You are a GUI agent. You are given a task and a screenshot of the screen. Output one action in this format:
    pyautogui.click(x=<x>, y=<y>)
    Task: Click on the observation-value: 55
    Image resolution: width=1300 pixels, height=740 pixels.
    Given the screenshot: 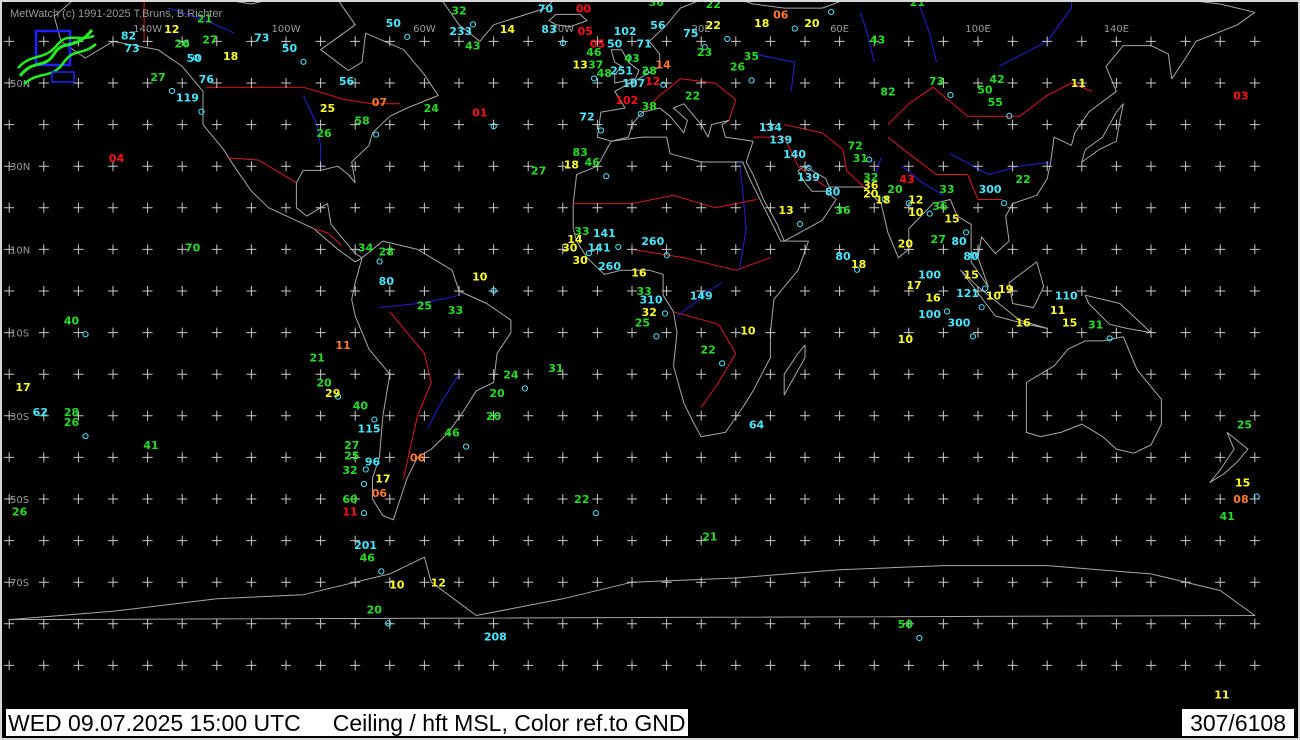 What is the action you would take?
    pyautogui.click(x=995, y=102)
    